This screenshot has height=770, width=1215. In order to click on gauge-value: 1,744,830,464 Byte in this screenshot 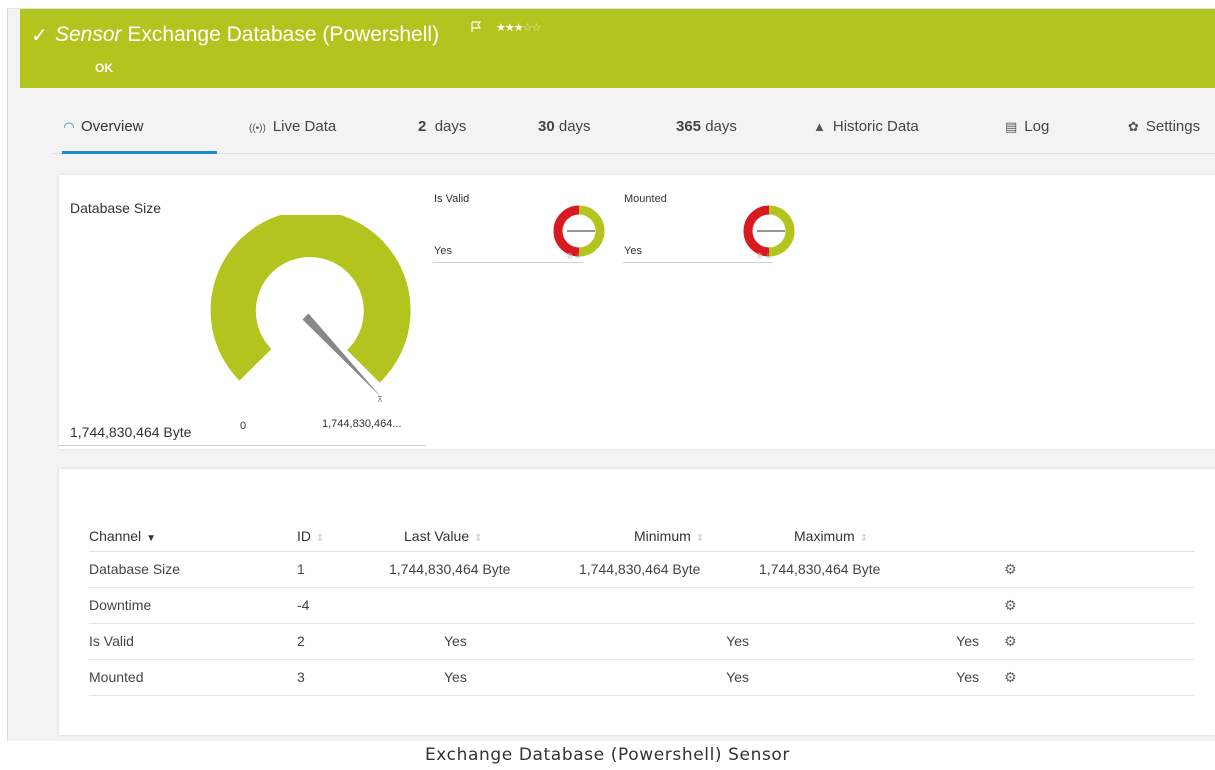, I will do `click(131, 432)`.